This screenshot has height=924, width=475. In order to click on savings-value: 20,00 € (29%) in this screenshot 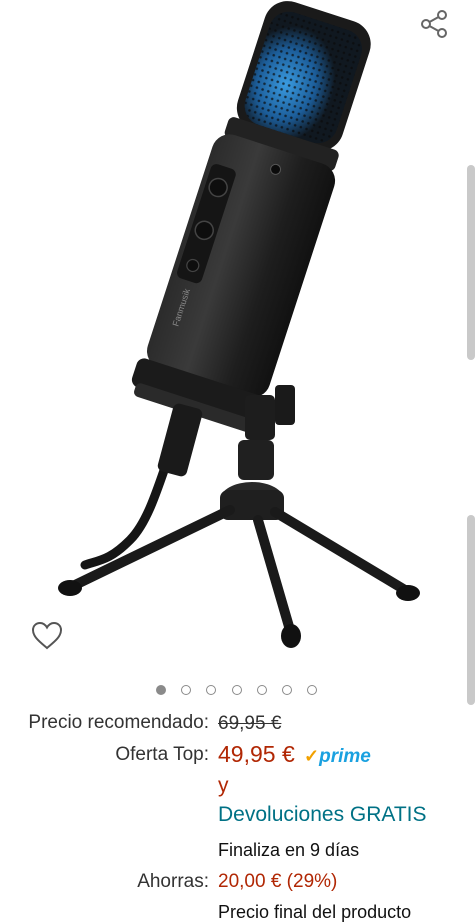, I will do `click(278, 881)`.